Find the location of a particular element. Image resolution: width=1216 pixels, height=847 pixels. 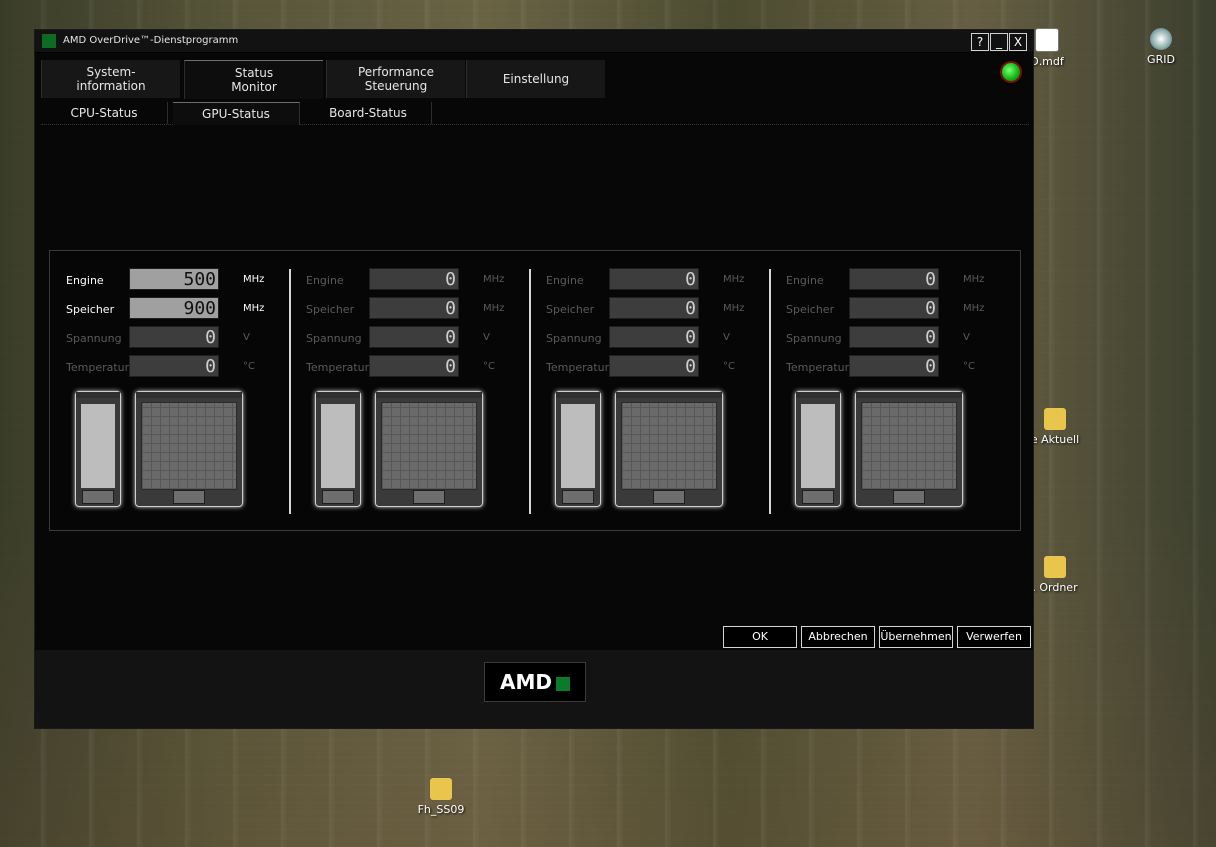

tab-status-monitor: Status Monitor is located at coordinates (253, 79).